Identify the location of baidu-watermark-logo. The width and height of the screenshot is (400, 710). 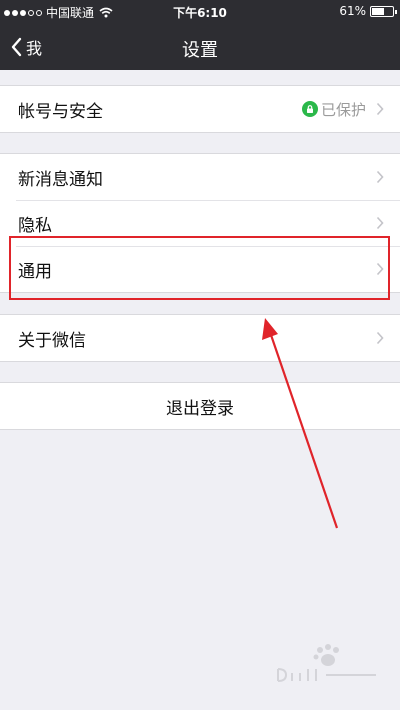
(326, 663).